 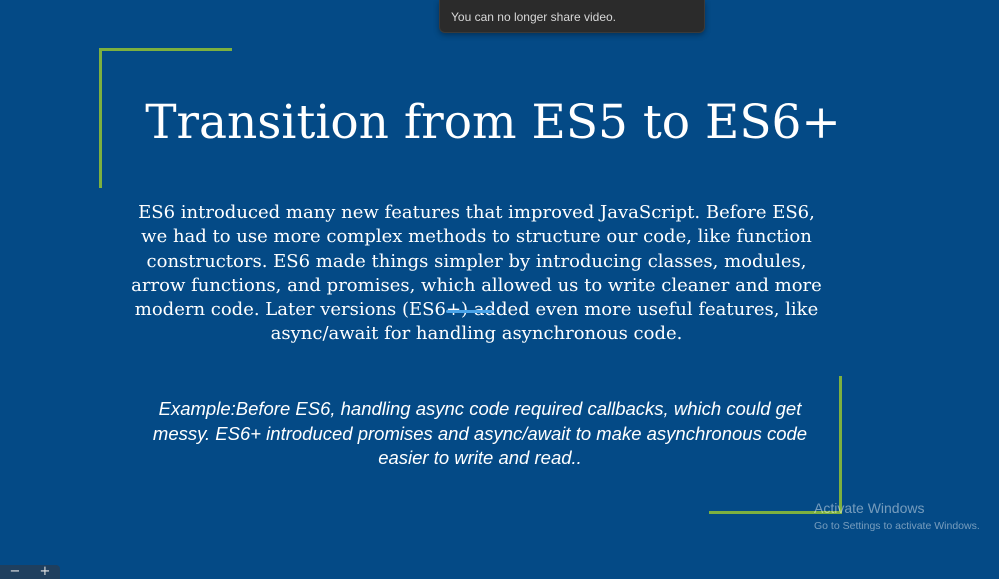 I want to click on share-notification-toast: You can no longer share video., so click(x=572, y=16).